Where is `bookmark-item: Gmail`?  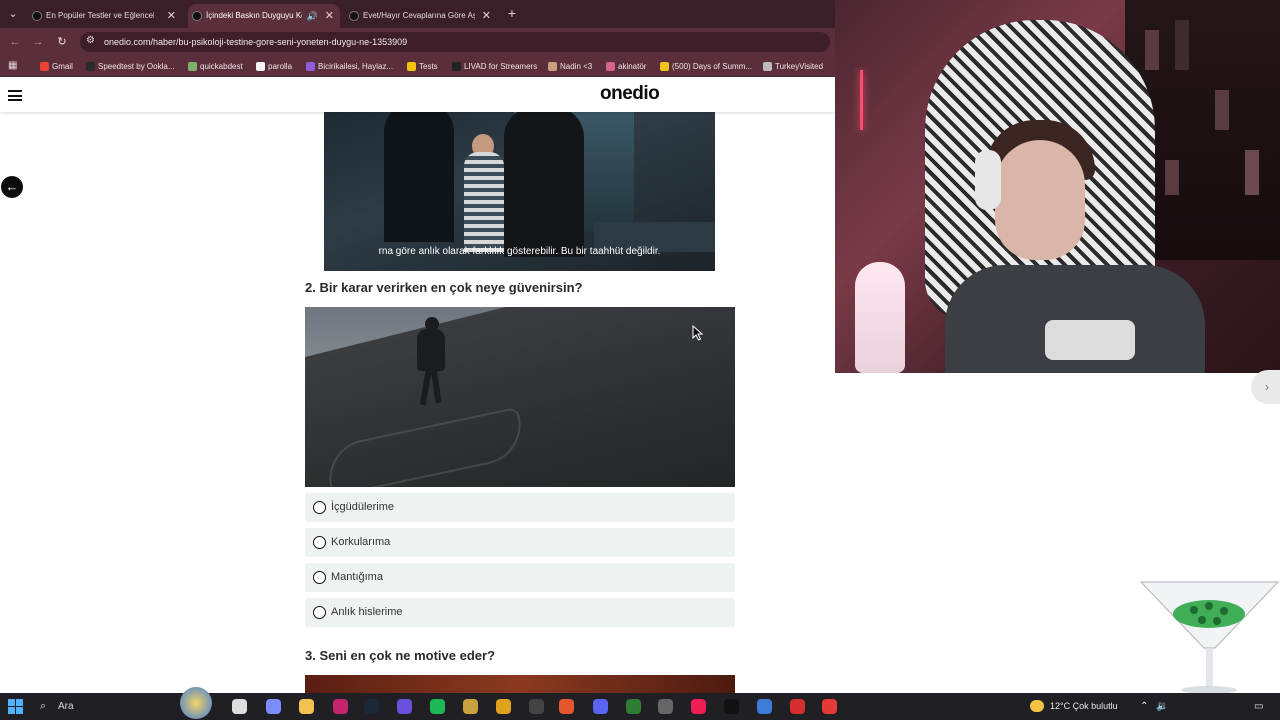 bookmark-item: Gmail is located at coordinates (56, 66).